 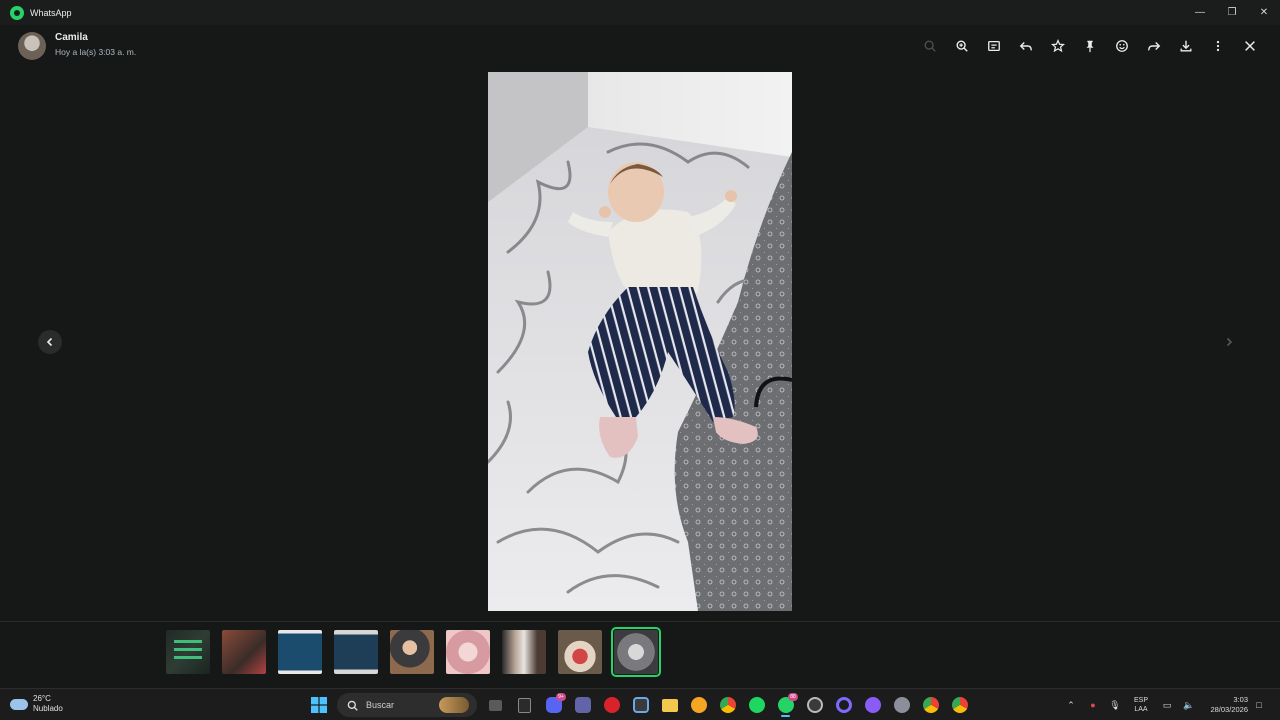 I want to click on ring-icon, so click(x=843, y=705).